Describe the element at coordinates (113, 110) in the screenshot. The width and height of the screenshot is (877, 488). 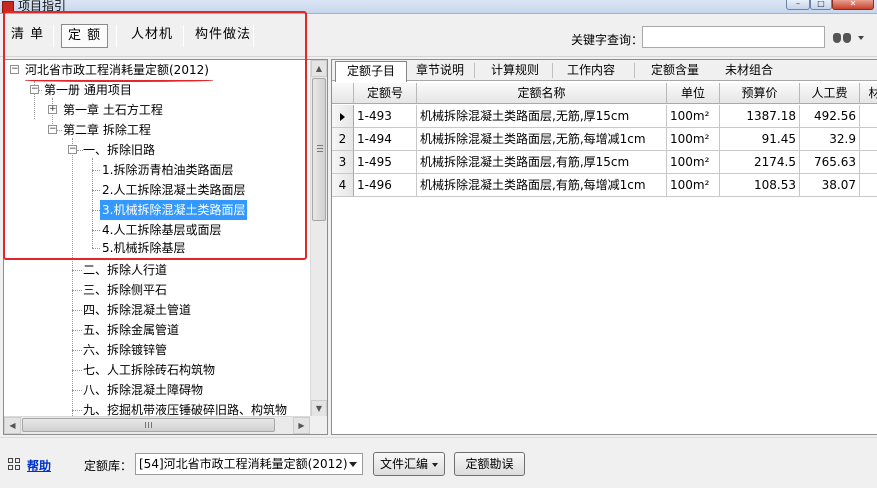
I see `tree-node-chapter-1: 第一章 土石方工程` at that location.